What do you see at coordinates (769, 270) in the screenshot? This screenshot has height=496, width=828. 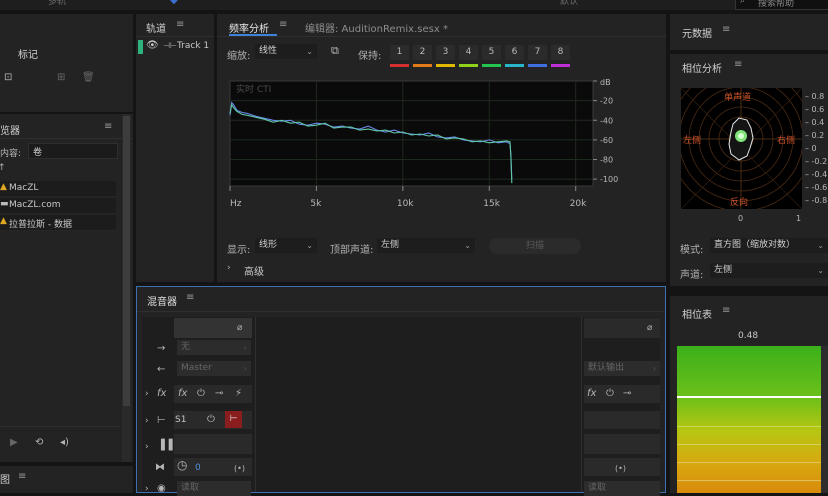 I see `phase-channel-select: 左侧 ⌄` at bounding box center [769, 270].